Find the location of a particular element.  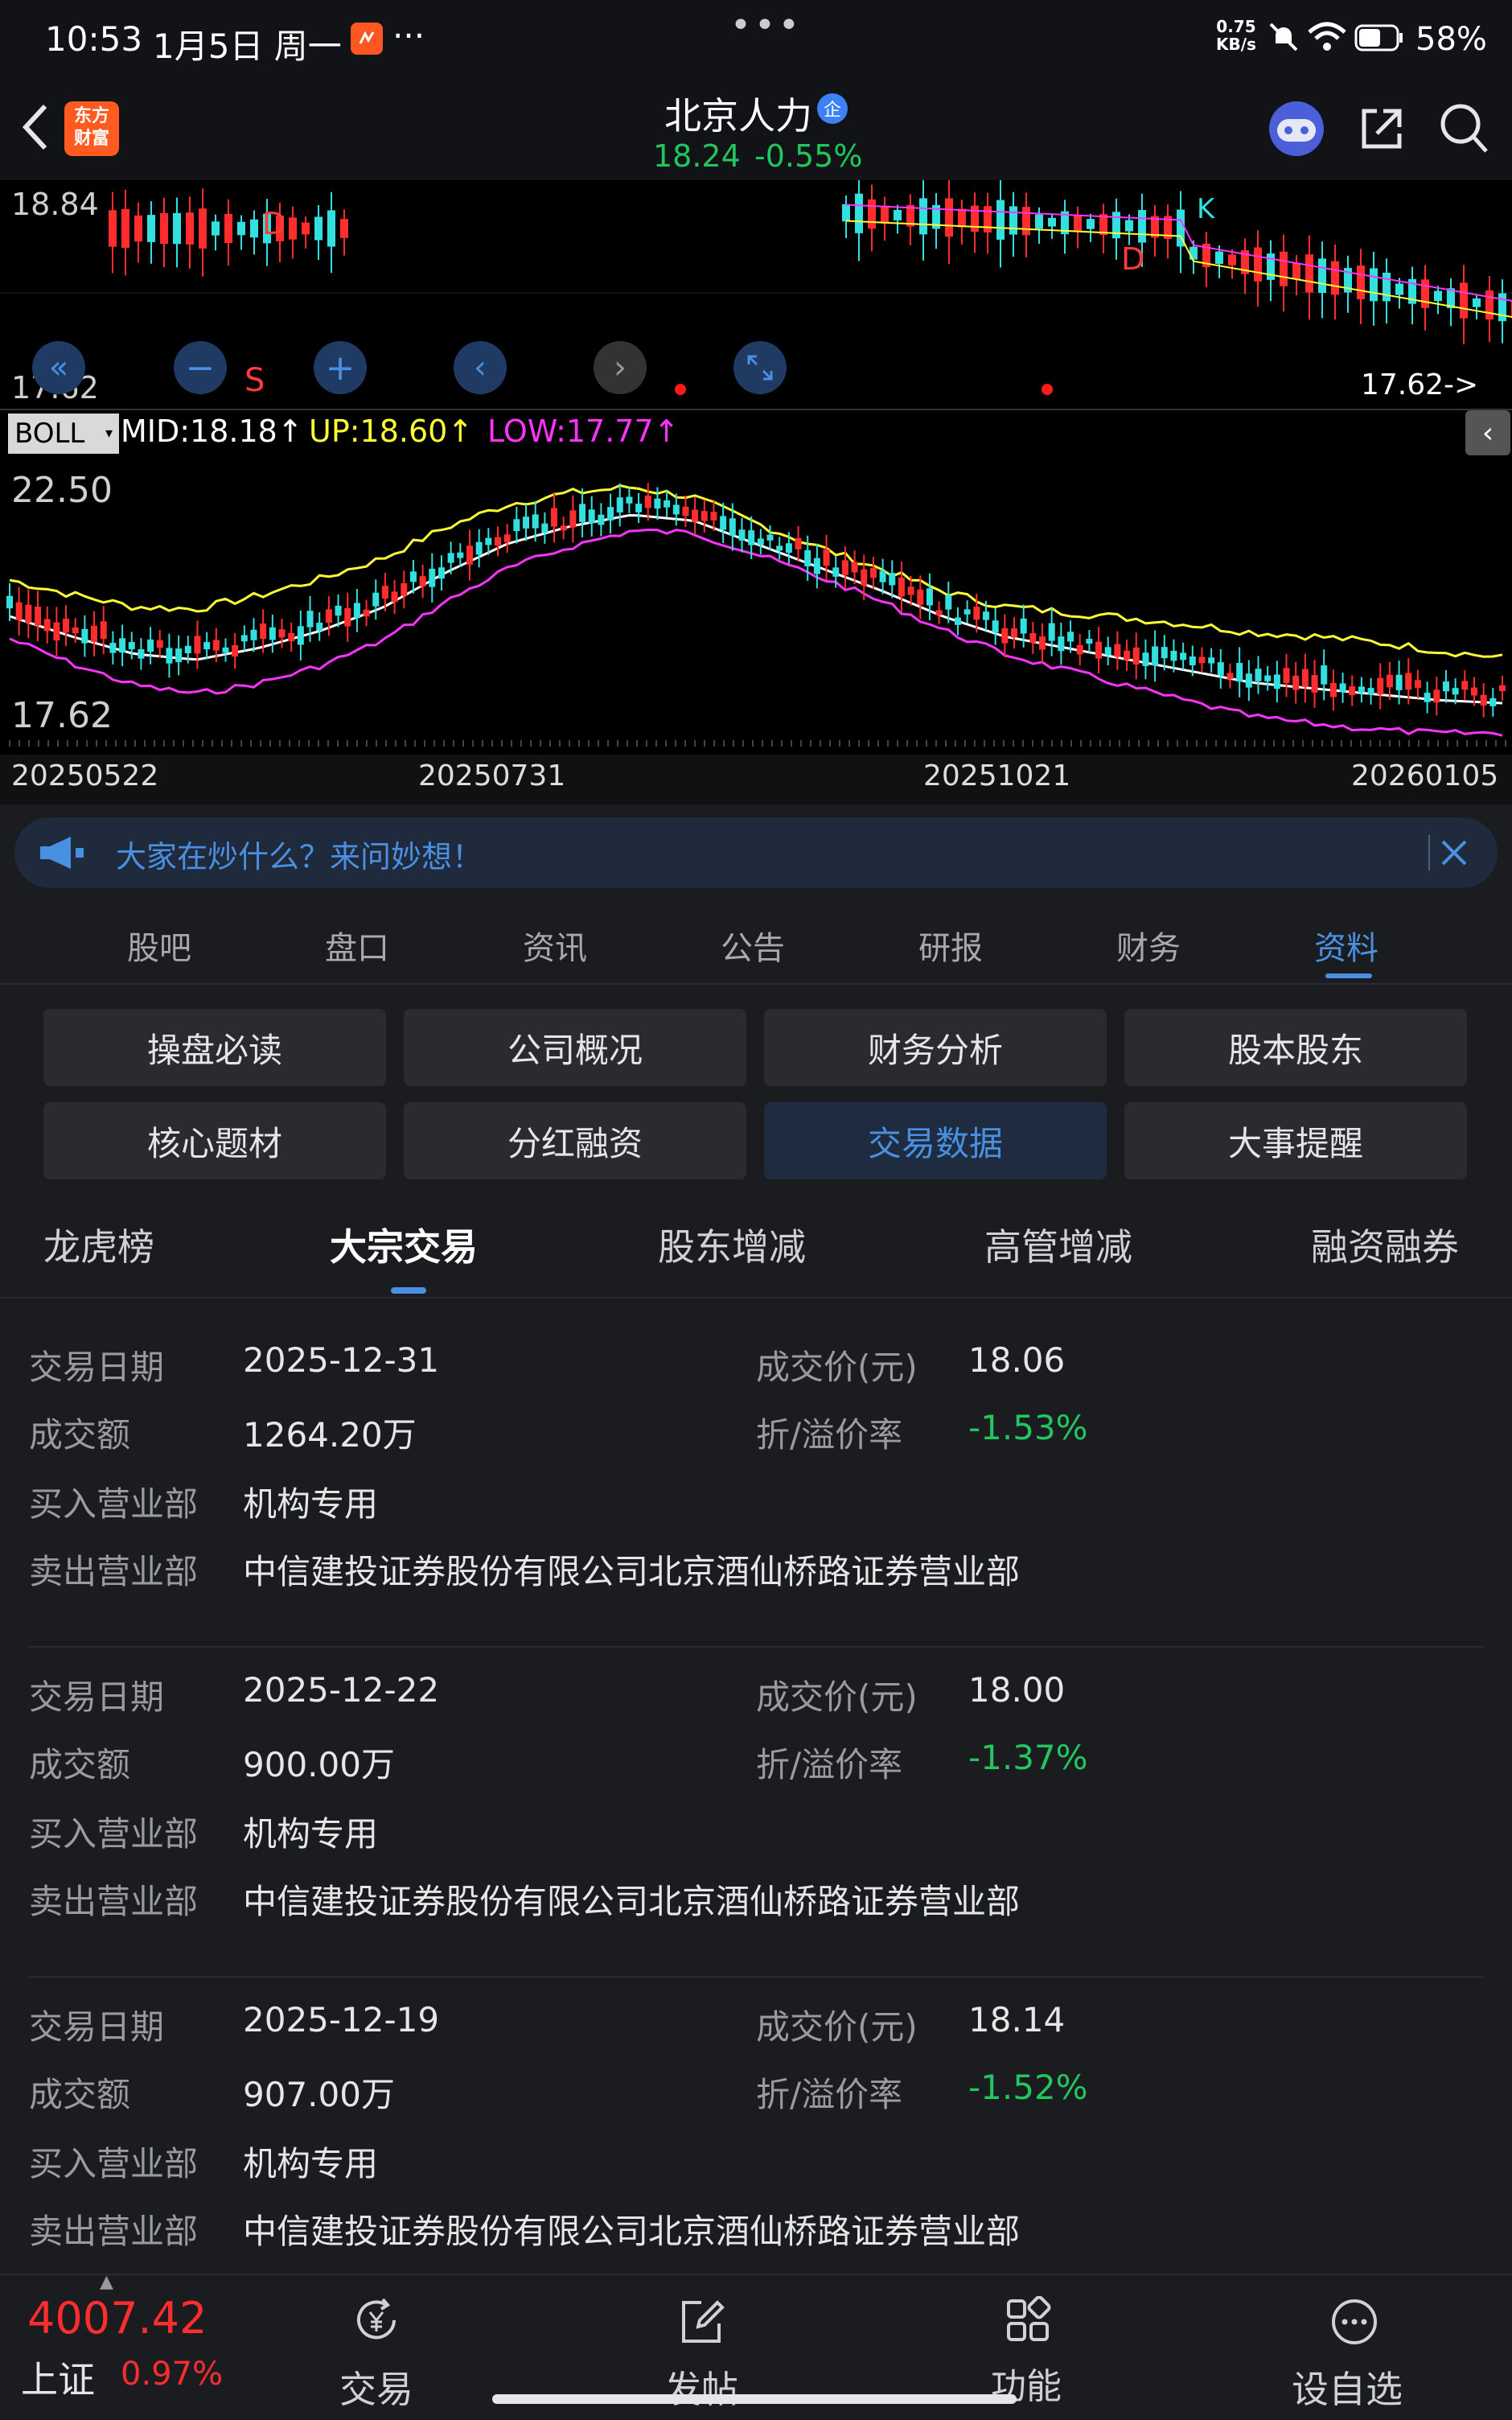

ask-ai-banner: 大家在炒什么？来问妙想！ is located at coordinates (756, 853).